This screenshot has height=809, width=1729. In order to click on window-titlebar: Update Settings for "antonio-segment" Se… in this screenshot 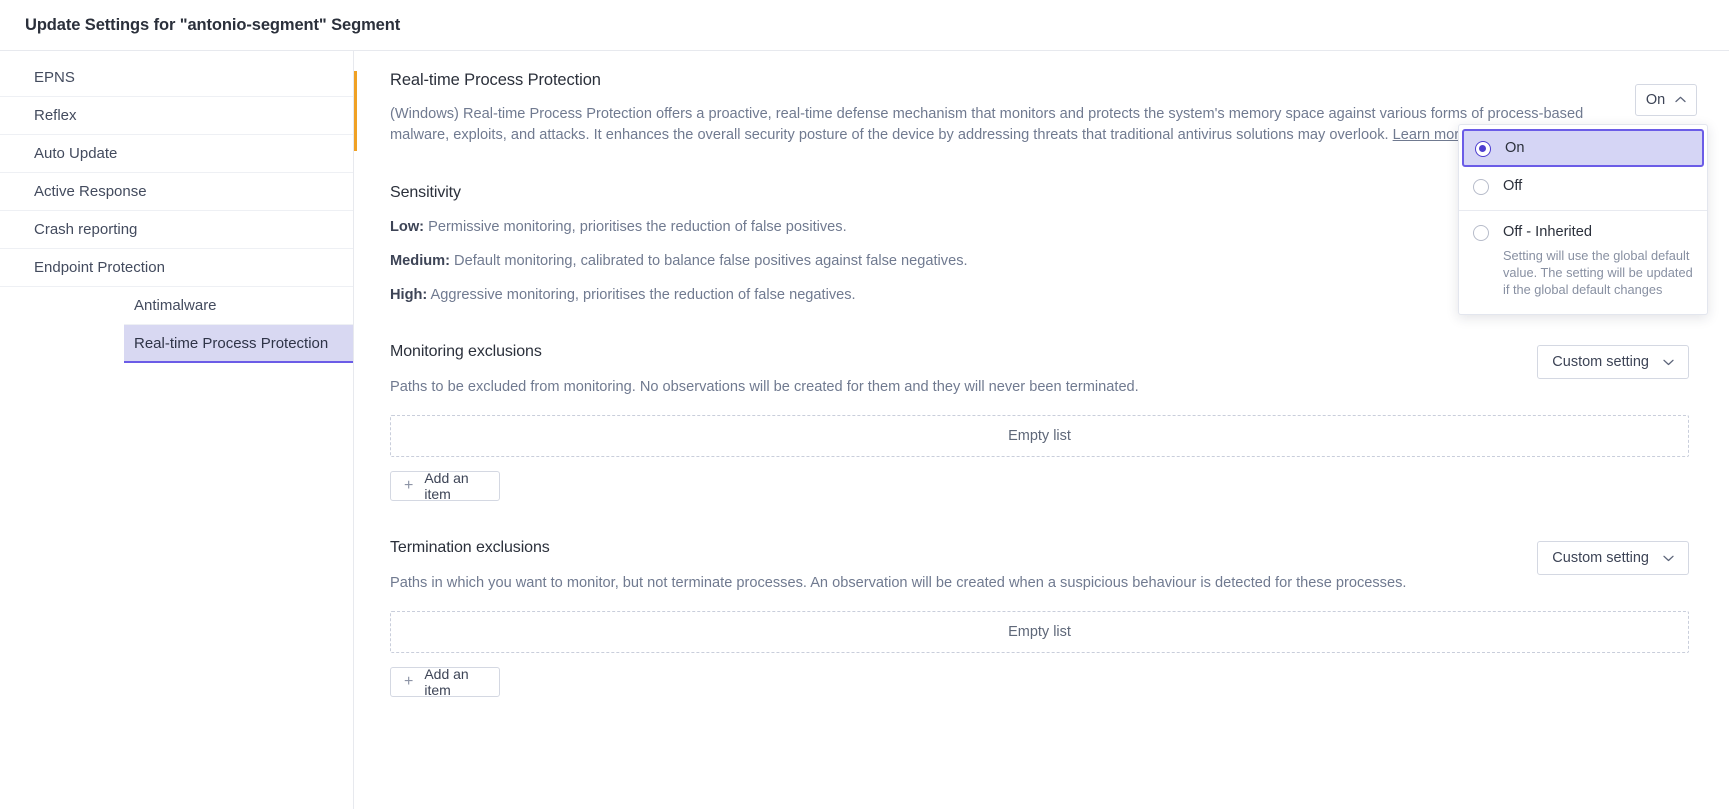, I will do `click(864, 25)`.